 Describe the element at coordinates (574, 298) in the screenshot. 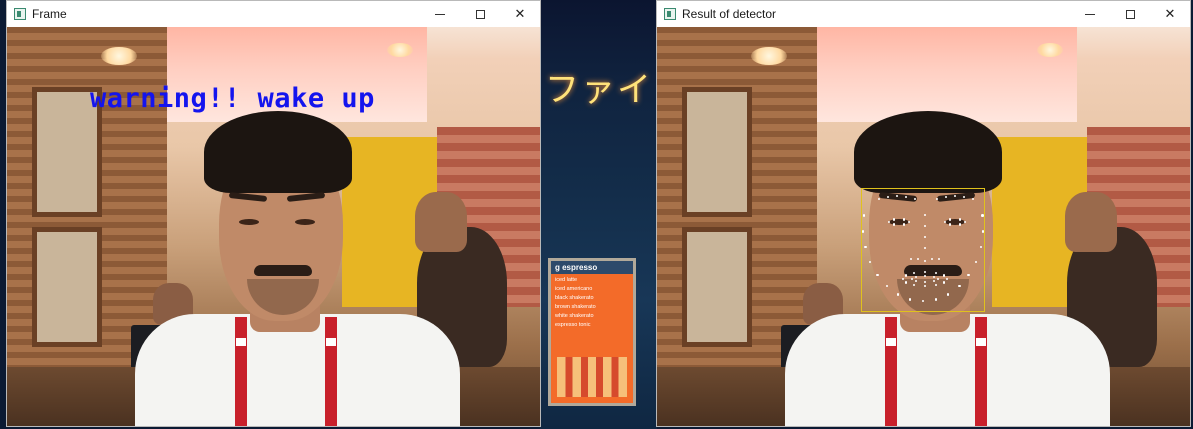

I see `menu-item: black shakerato` at that location.